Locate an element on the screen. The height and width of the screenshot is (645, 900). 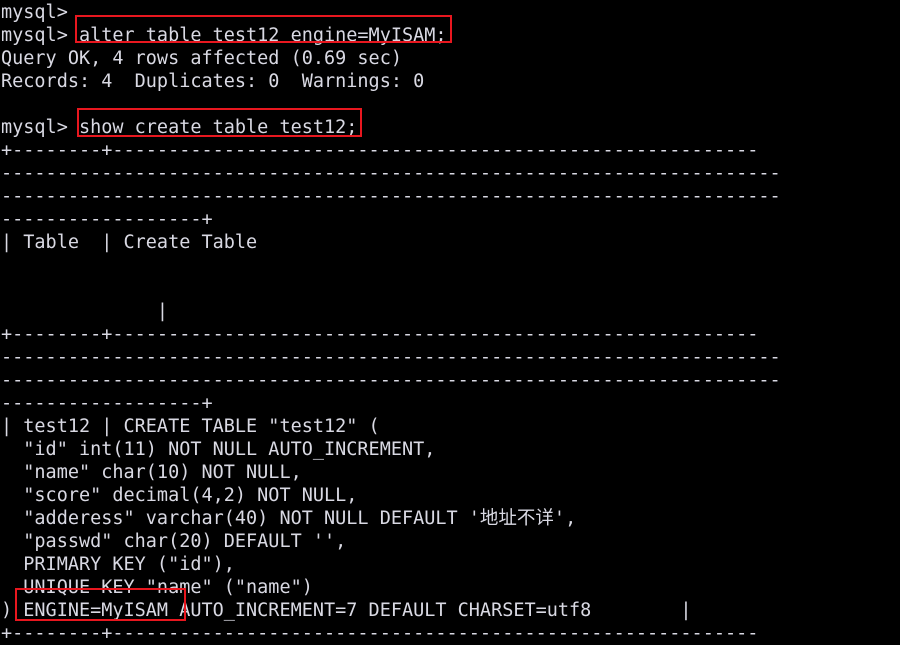
terminal-line: "name" char(10) NOT NULL, is located at coordinates (151, 472).